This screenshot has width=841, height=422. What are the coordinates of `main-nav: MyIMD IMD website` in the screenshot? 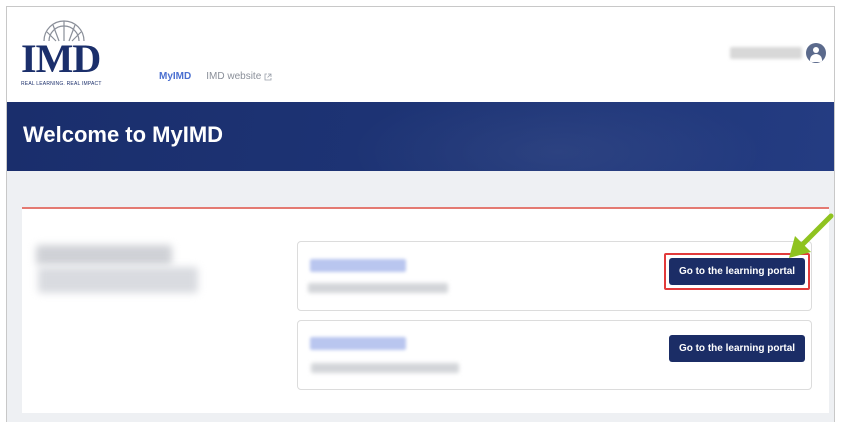 It's located at (215, 76).